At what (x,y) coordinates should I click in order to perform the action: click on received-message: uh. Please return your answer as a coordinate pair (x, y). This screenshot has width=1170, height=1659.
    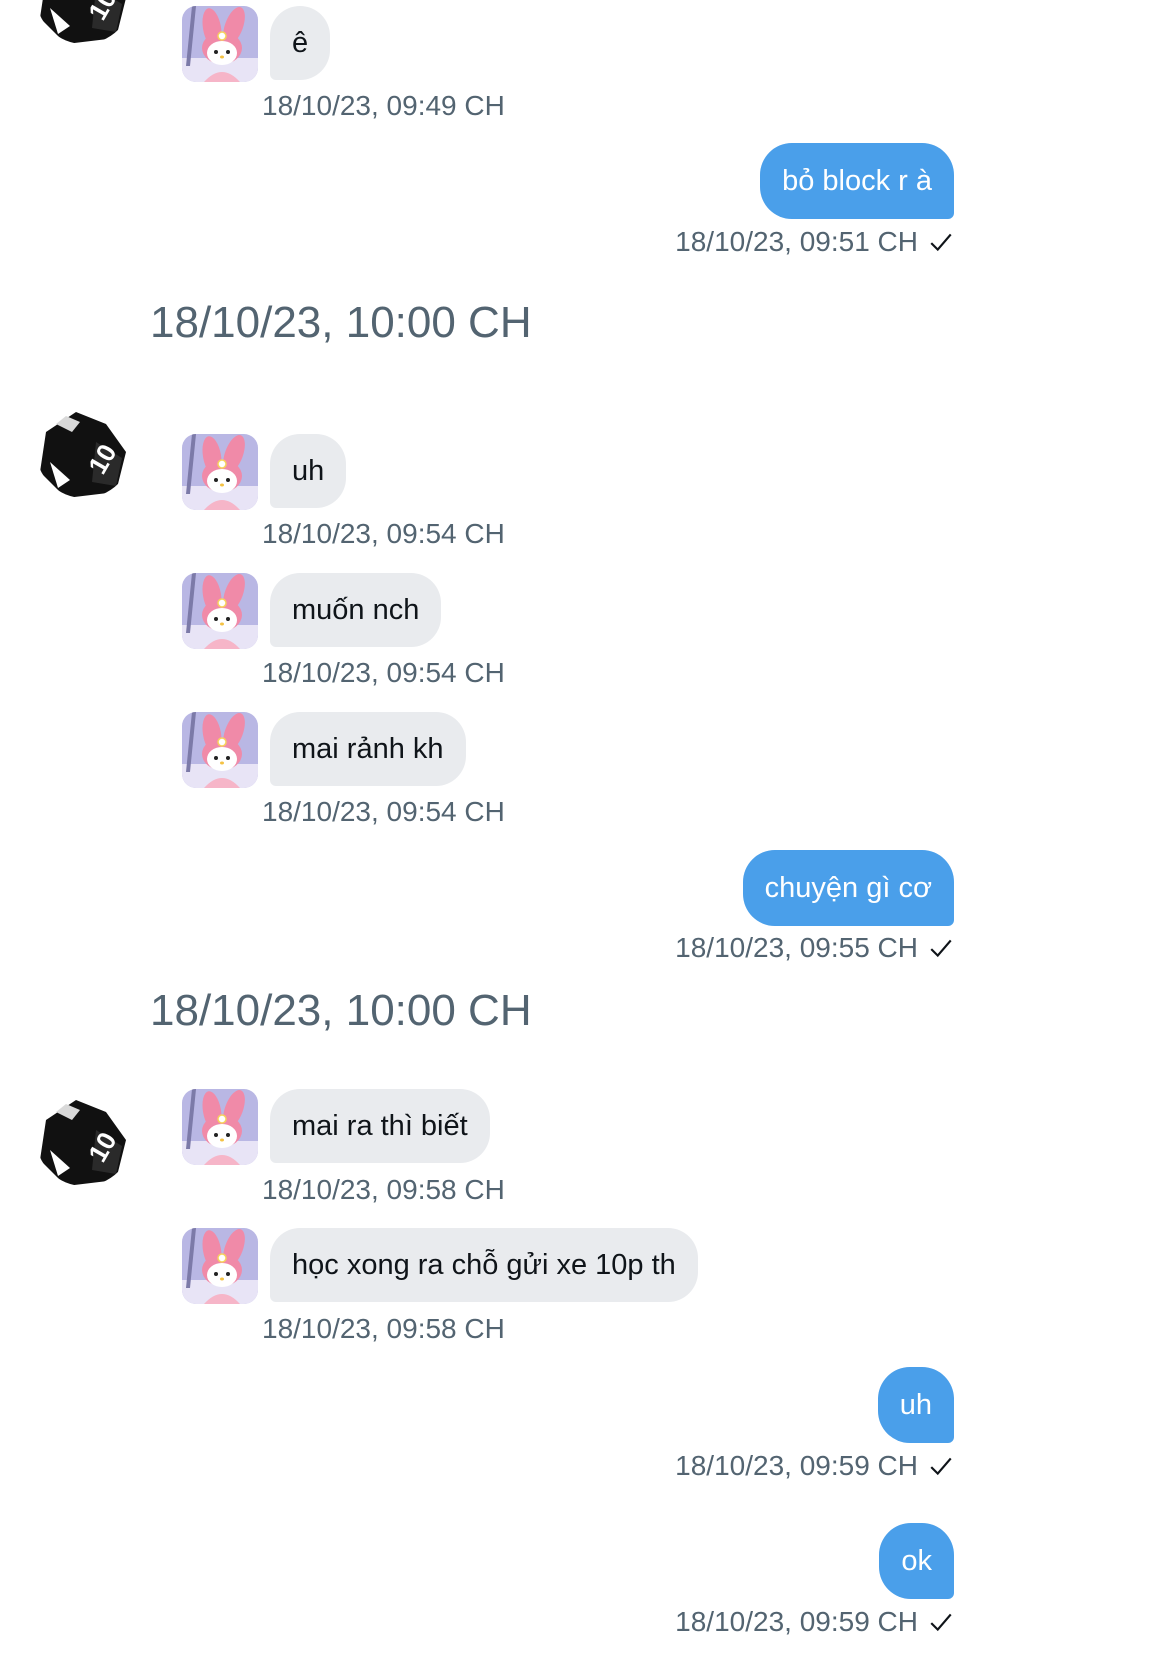
    Looking at the image, I should click on (308, 471).